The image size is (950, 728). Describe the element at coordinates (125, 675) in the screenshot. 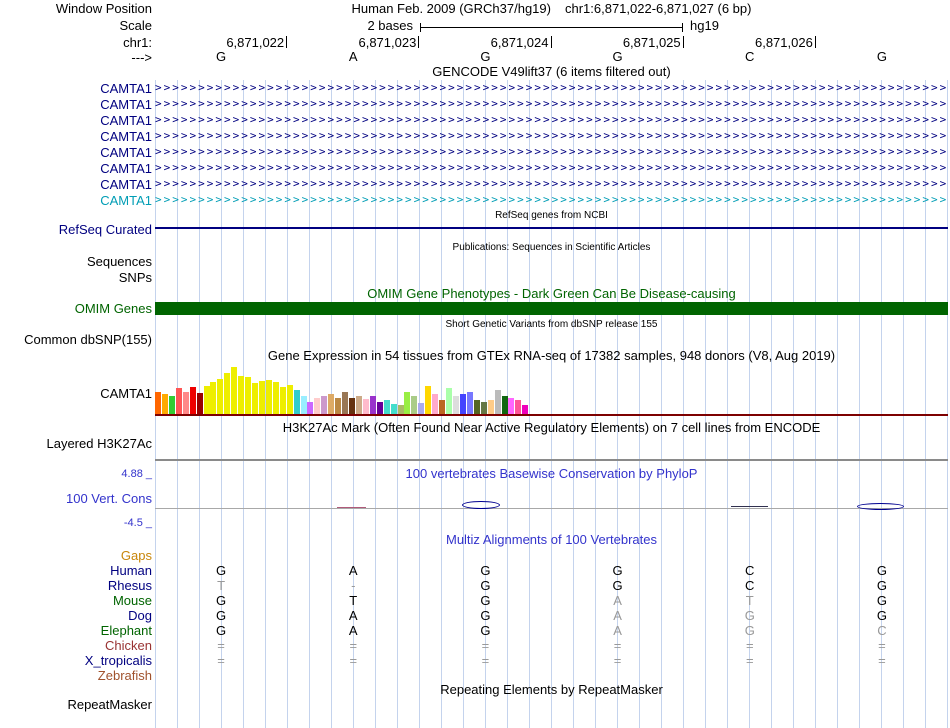

I see `species-label: Zebrafish` at that location.